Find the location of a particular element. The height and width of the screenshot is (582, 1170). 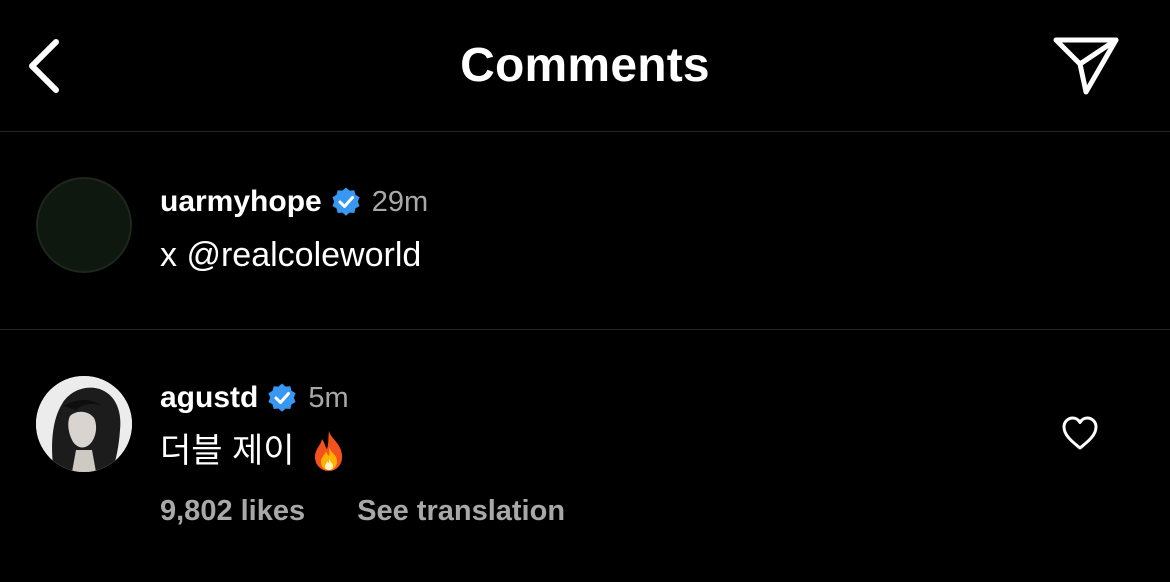

likes-count-button: 9,802 likes is located at coordinates (232, 511).